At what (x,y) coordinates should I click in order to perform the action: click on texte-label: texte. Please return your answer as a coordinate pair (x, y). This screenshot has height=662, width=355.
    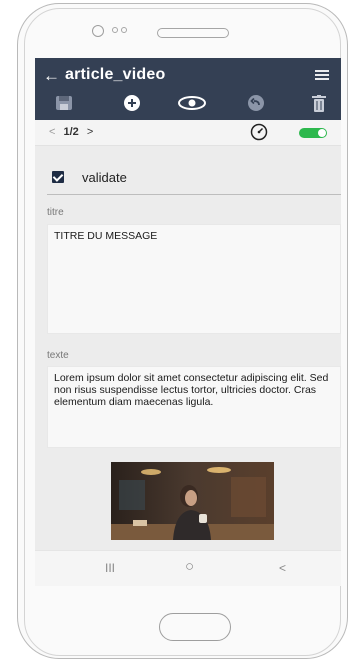
    Looking at the image, I should click on (58, 355).